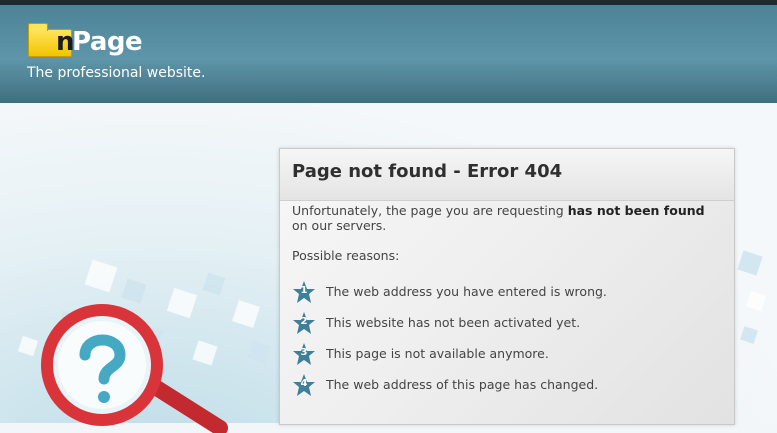 Image resolution: width=777 pixels, height=433 pixels. What do you see at coordinates (453, 322) in the screenshot?
I see `reason-text: This website has not been activated yet.` at bounding box center [453, 322].